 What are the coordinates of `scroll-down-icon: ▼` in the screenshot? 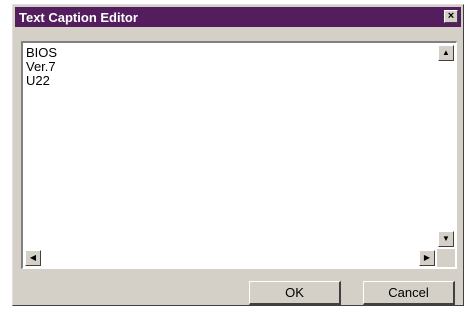 It's located at (446, 239).